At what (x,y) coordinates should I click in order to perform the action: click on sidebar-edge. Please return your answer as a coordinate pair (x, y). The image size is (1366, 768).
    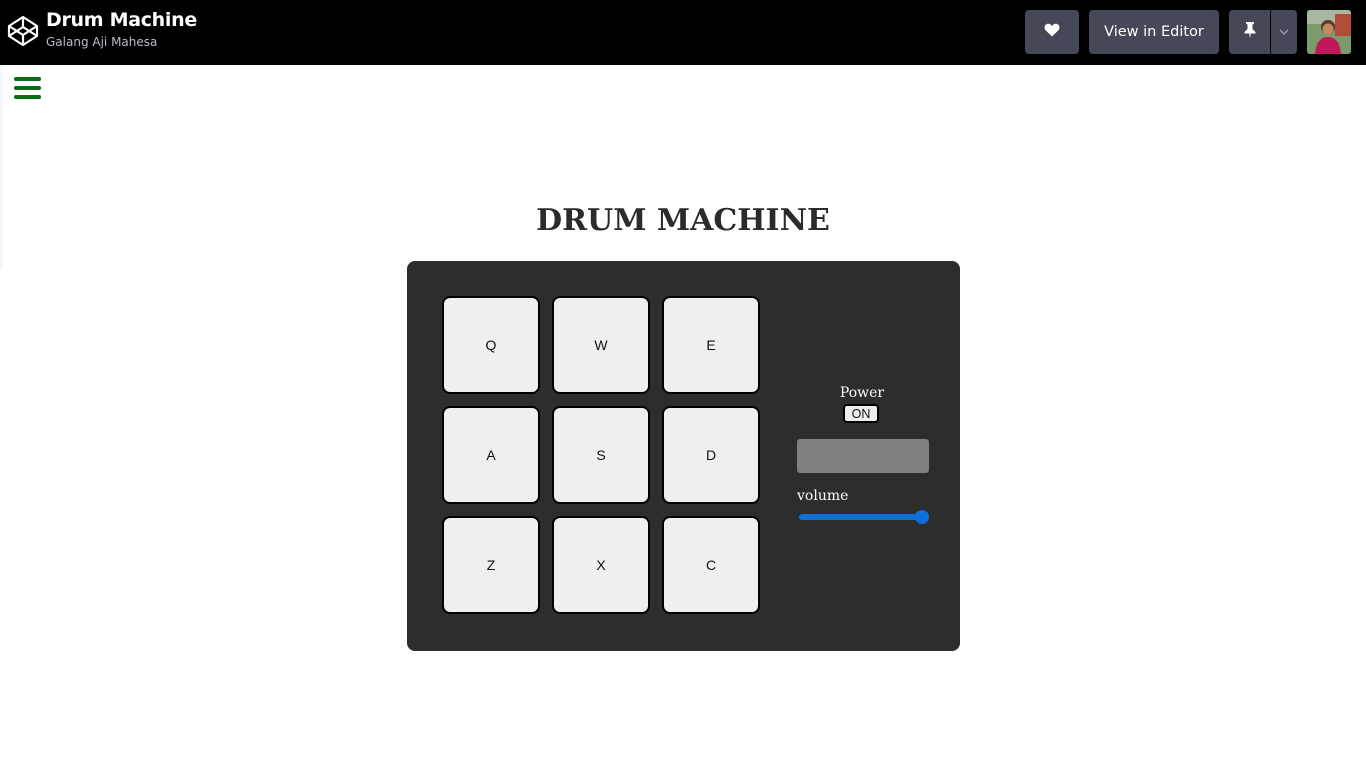
    Looking at the image, I should click on (1, 167).